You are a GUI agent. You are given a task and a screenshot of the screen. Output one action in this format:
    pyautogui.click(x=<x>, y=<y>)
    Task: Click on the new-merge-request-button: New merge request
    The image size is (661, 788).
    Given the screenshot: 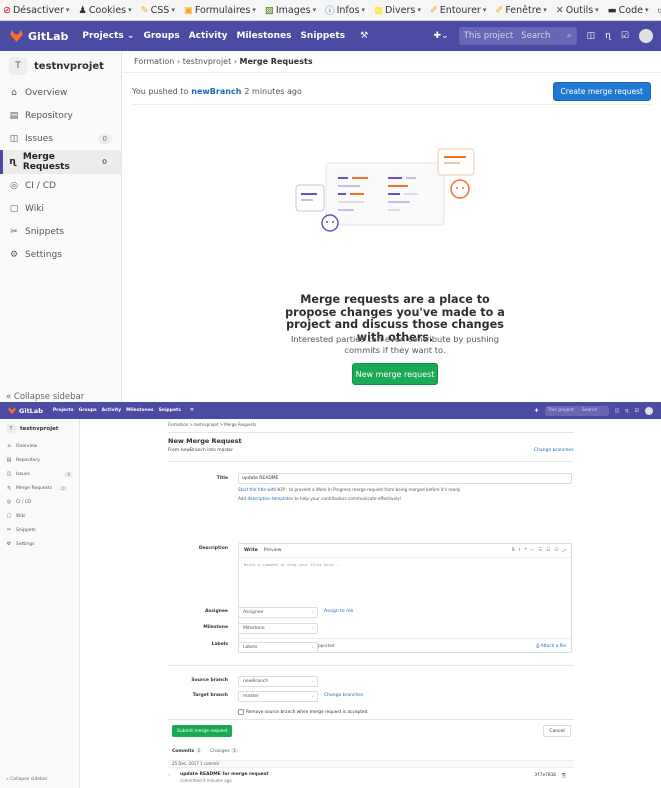 What is the action you would take?
    pyautogui.click(x=395, y=374)
    